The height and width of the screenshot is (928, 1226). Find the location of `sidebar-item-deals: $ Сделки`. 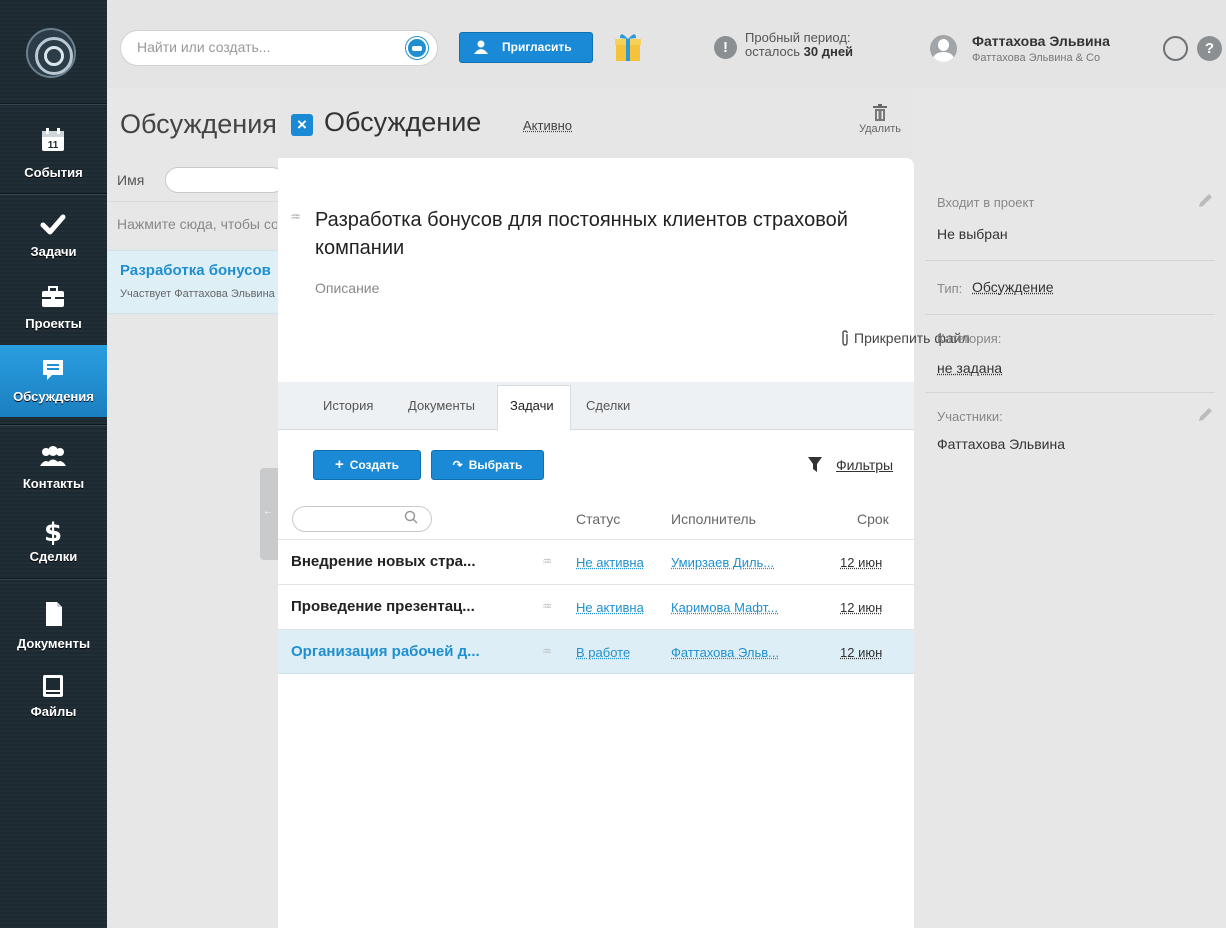

sidebar-item-deals: $ Сделки is located at coordinates (53, 541).